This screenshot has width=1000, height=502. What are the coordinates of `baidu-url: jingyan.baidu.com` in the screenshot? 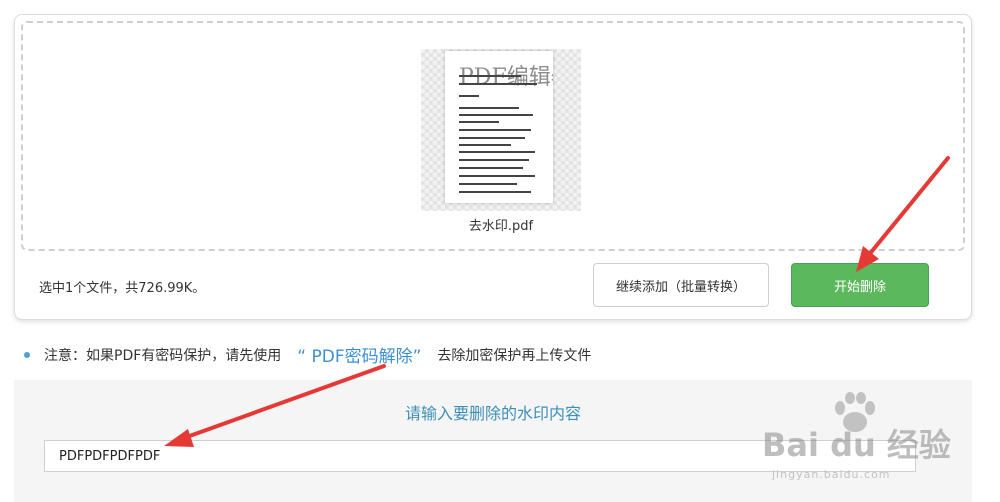 It's located at (831, 474).